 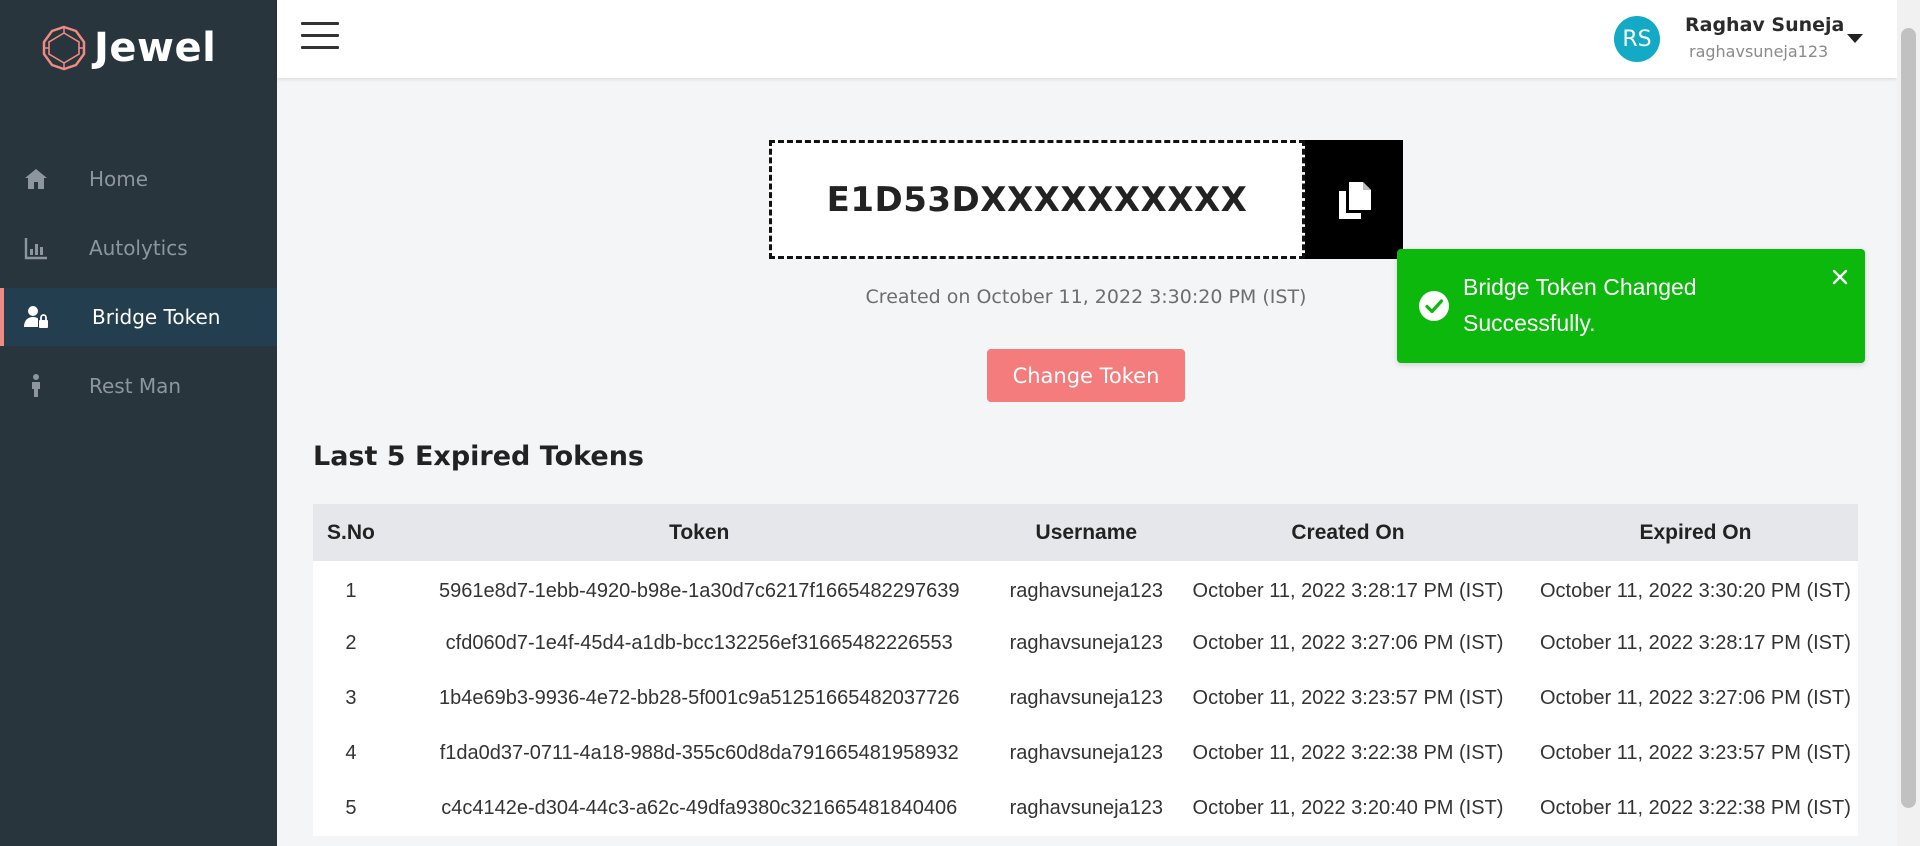 I want to click on cell-sno: 5, so click(x=351, y=808).